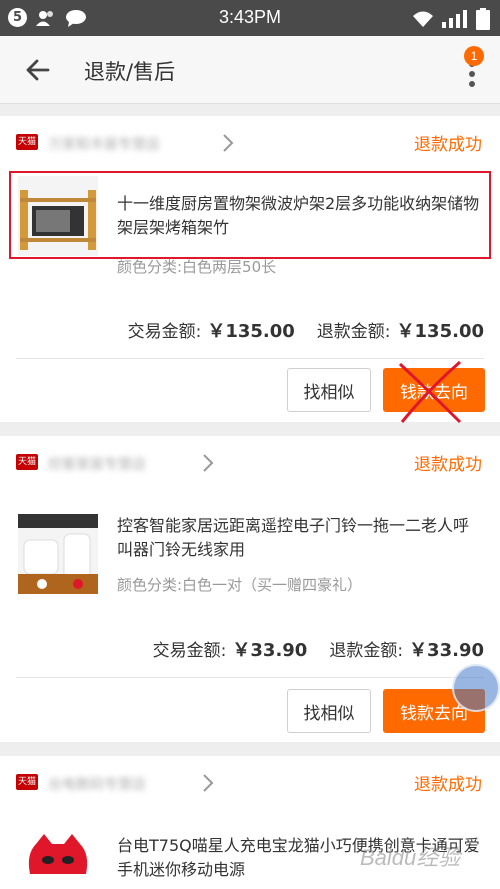  What do you see at coordinates (38, 70) in the screenshot?
I see `back-arrow-icon` at bounding box center [38, 70].